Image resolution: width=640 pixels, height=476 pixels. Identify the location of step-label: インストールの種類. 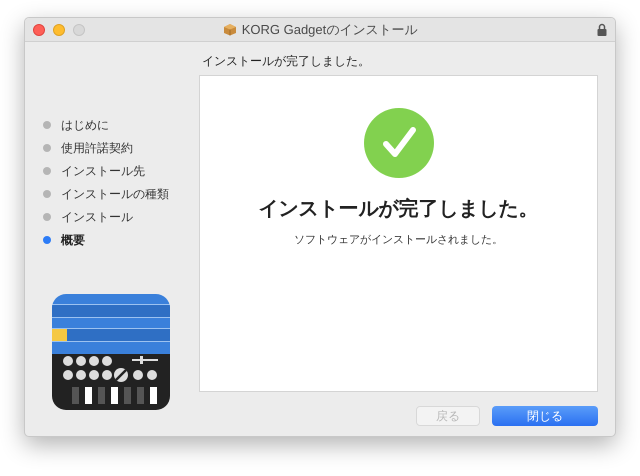
(115, 194).